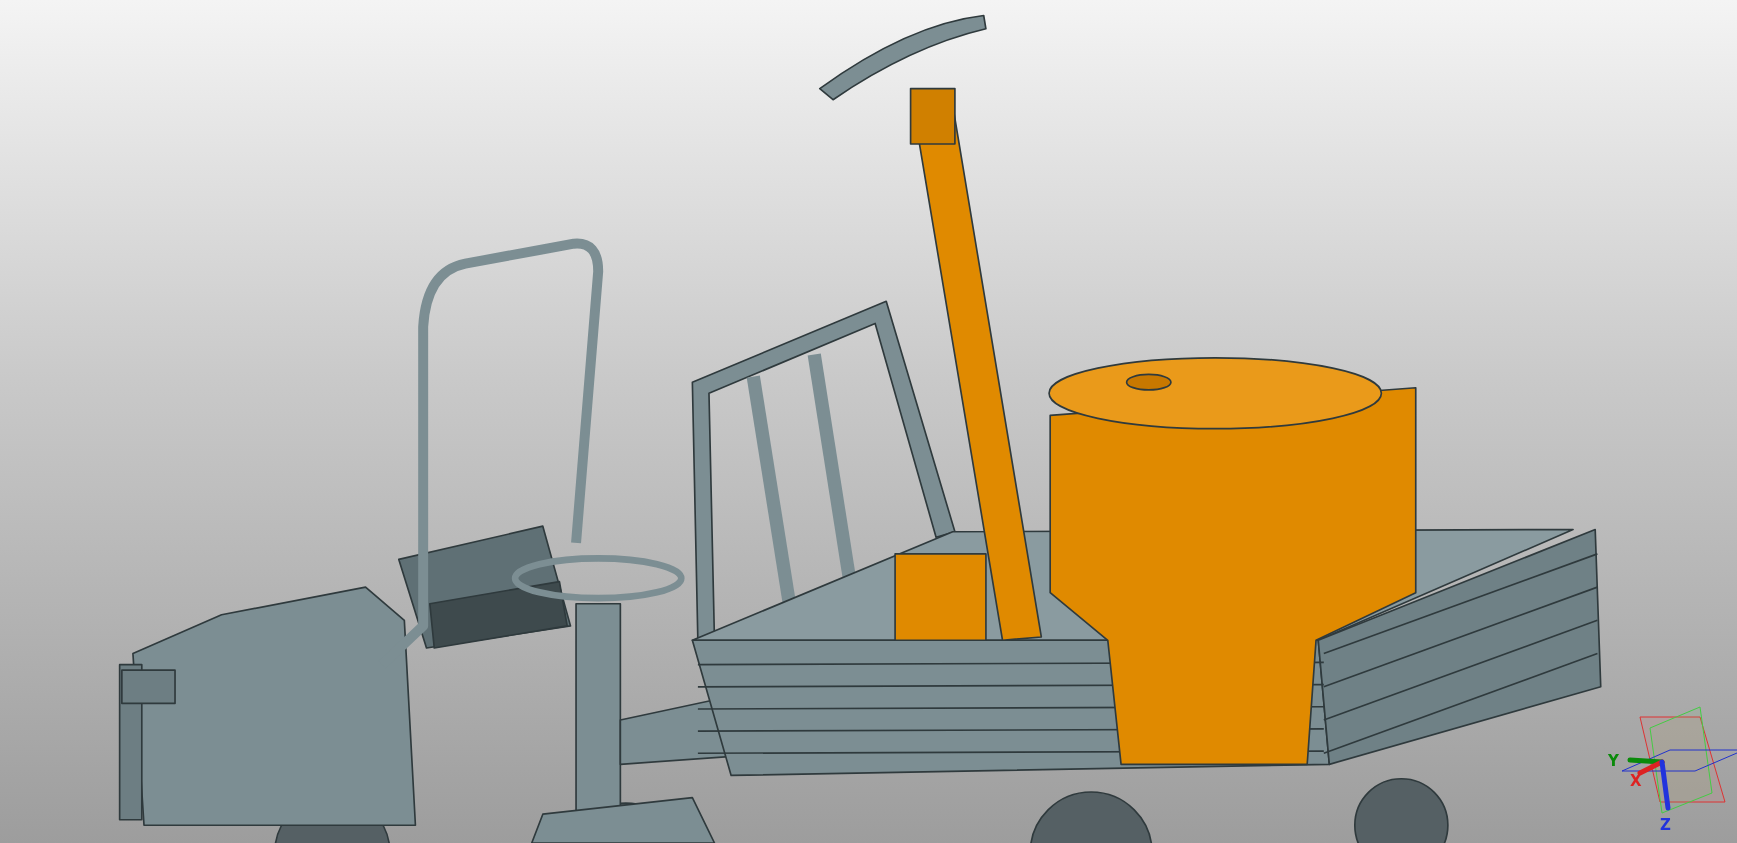  I want to click on axis-label: X, so click(1636, 781).